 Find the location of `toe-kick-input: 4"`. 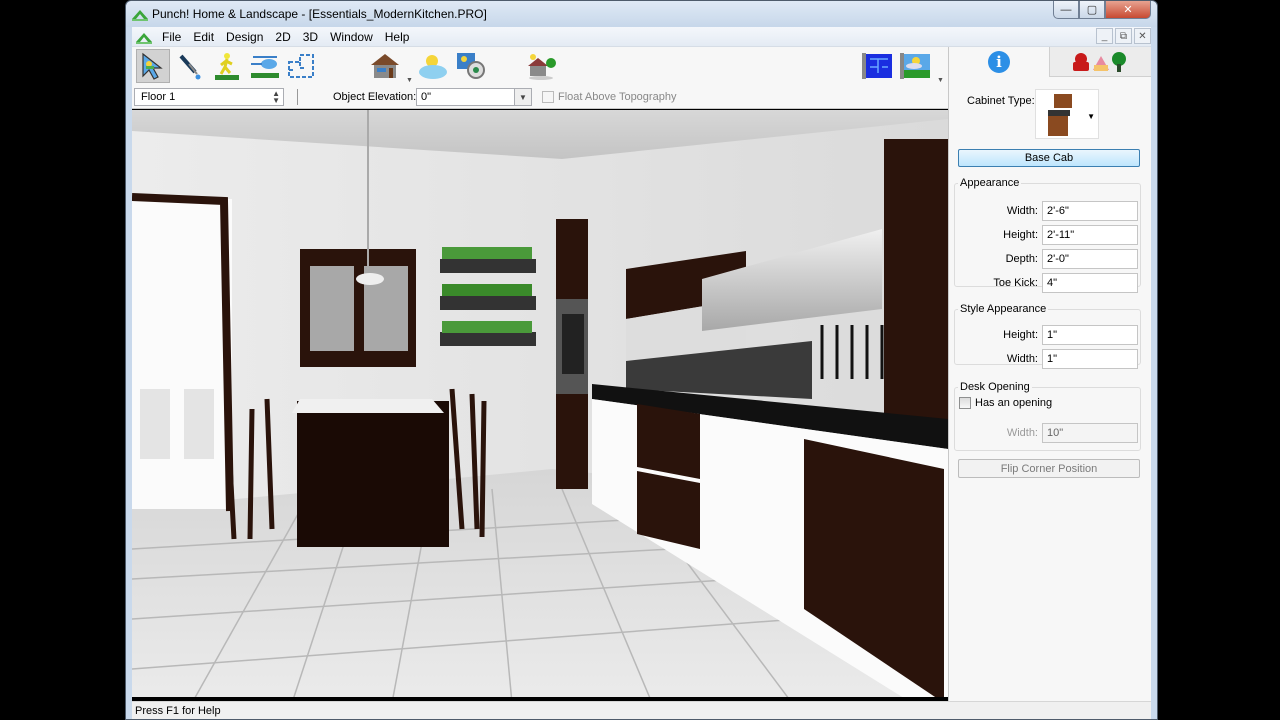

toe-kick-input: 4" is located at coordinates (1090, 283).